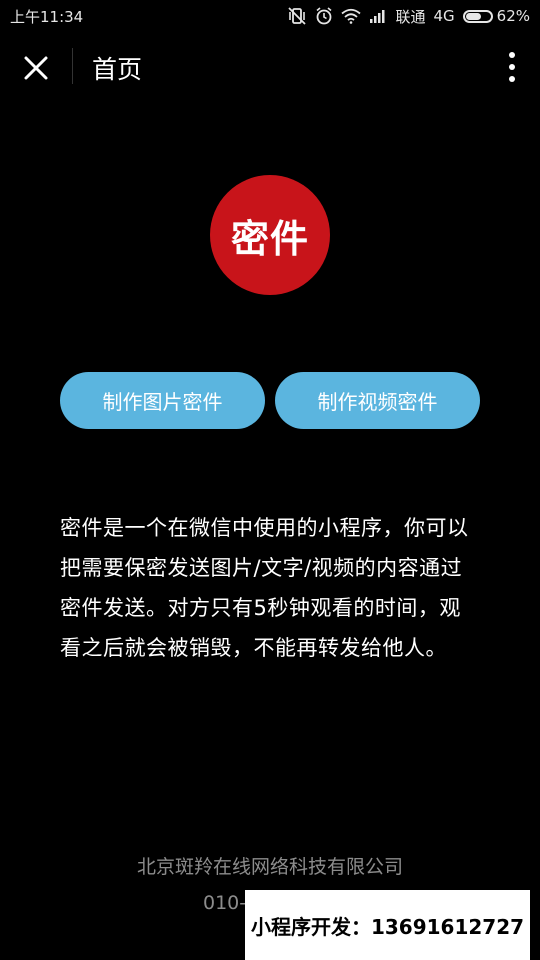 This screenshot has width=540, height=960. I want to click on status-icons: 联通 4G 62%, so click(408, 16).